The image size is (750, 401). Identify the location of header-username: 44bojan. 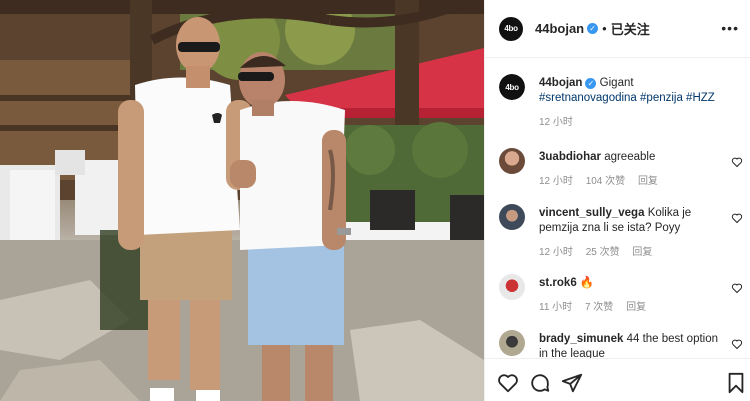
(559, 28).